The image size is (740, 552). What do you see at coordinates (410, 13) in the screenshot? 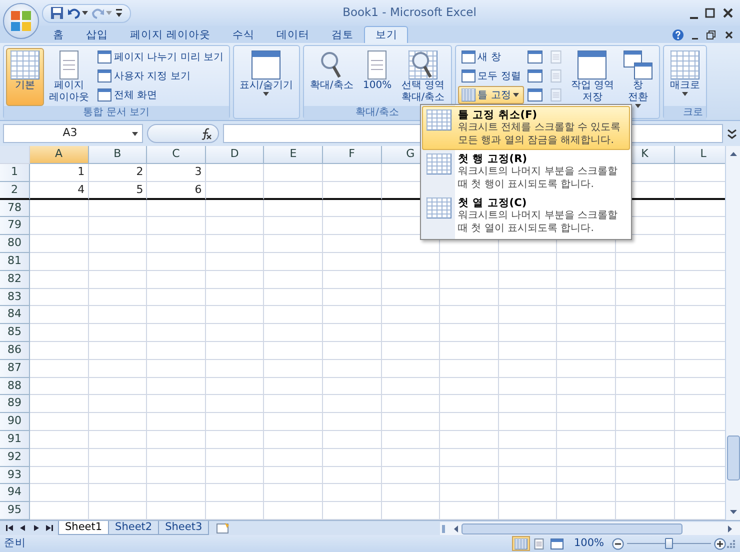
I see `window-title: Book1 - Microsoft Excel` at bounding box center [410, 13].